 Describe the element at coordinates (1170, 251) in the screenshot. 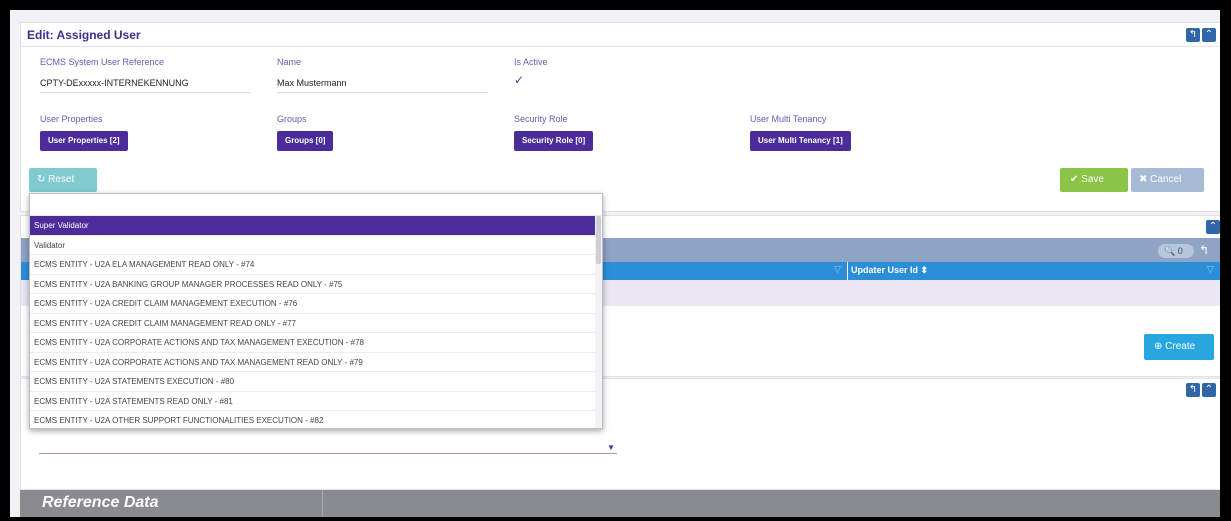

I see `search-icon: 🔍` at that location.